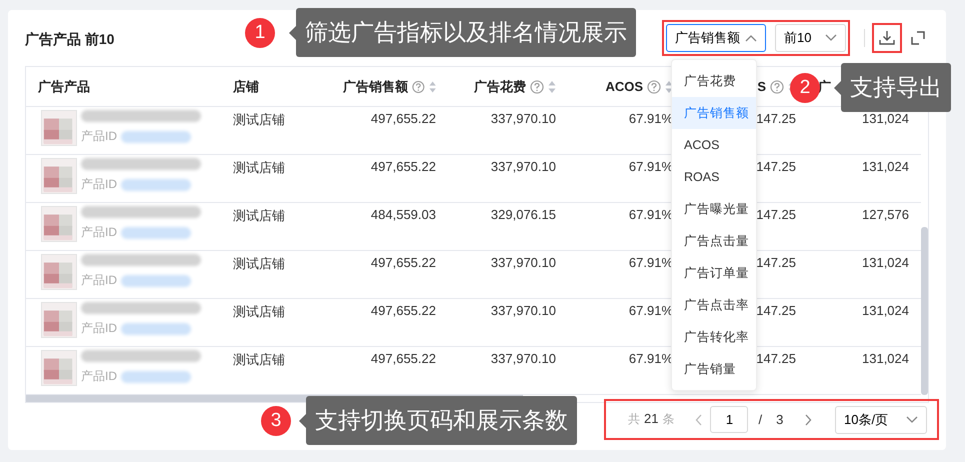 The width and height of the screenshot is (965, 462). Describe the element at coordinates (438, 420) in the screenshot. I see `callout-tooltip: 支持切换页码和展示条数` at that location.